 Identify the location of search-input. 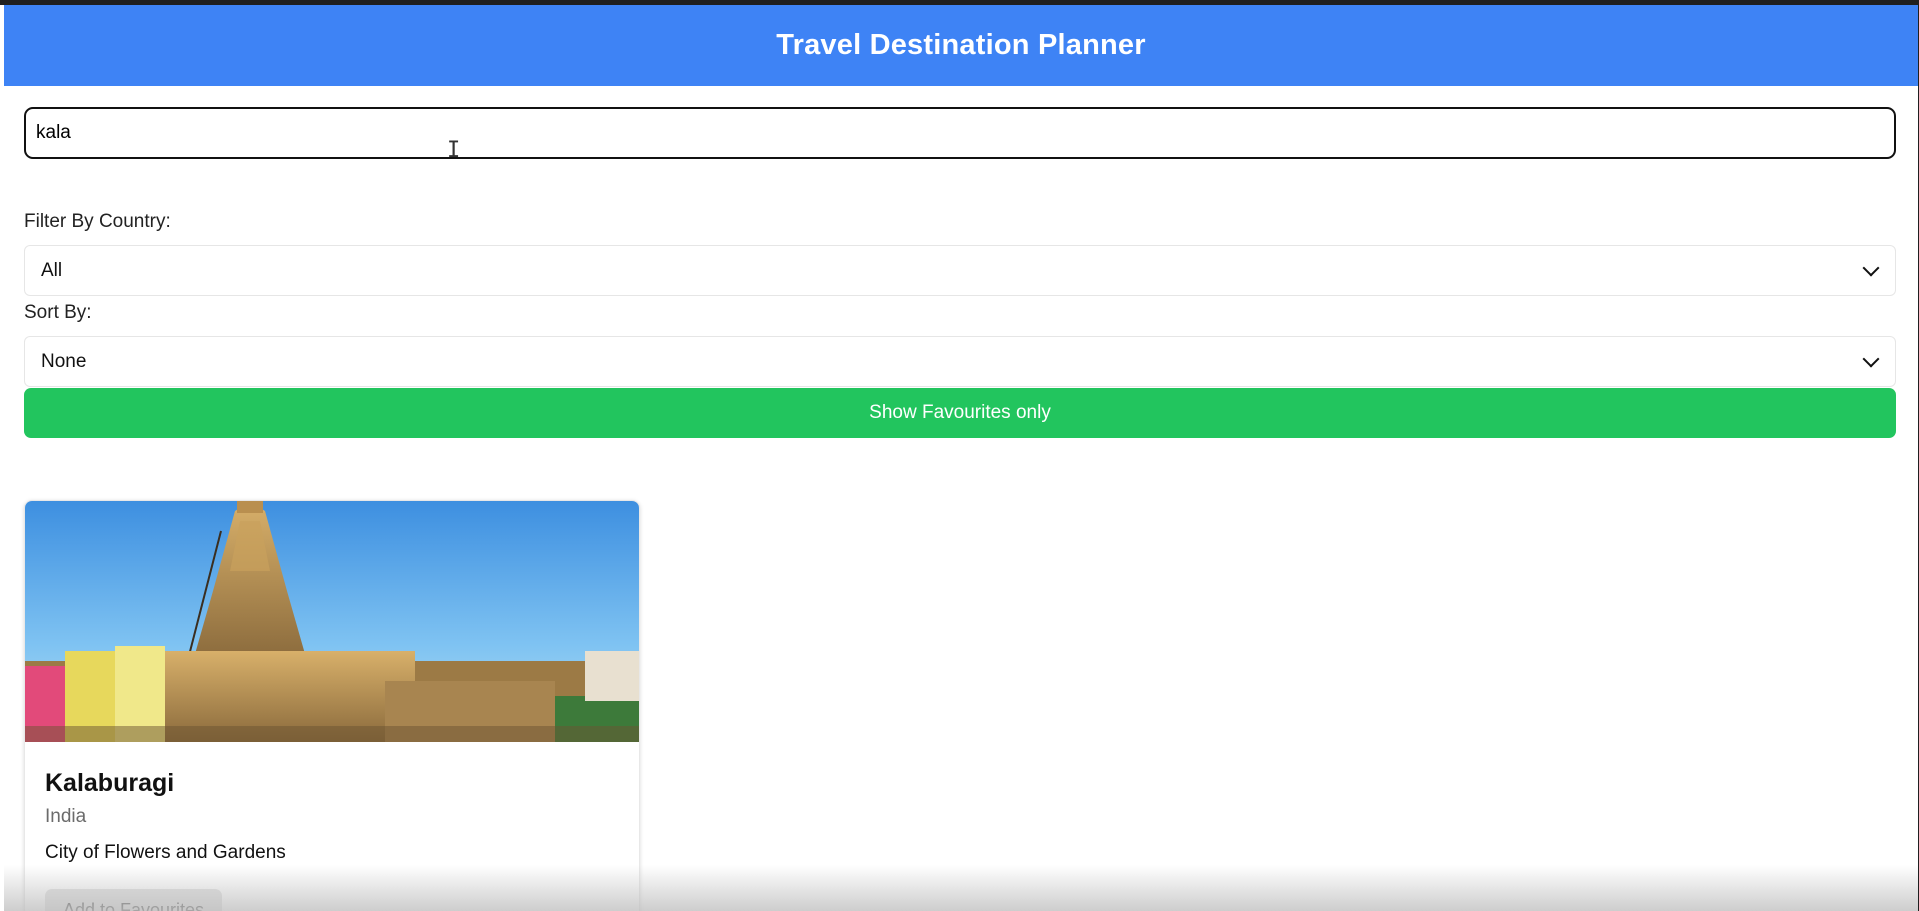
(960, 133).